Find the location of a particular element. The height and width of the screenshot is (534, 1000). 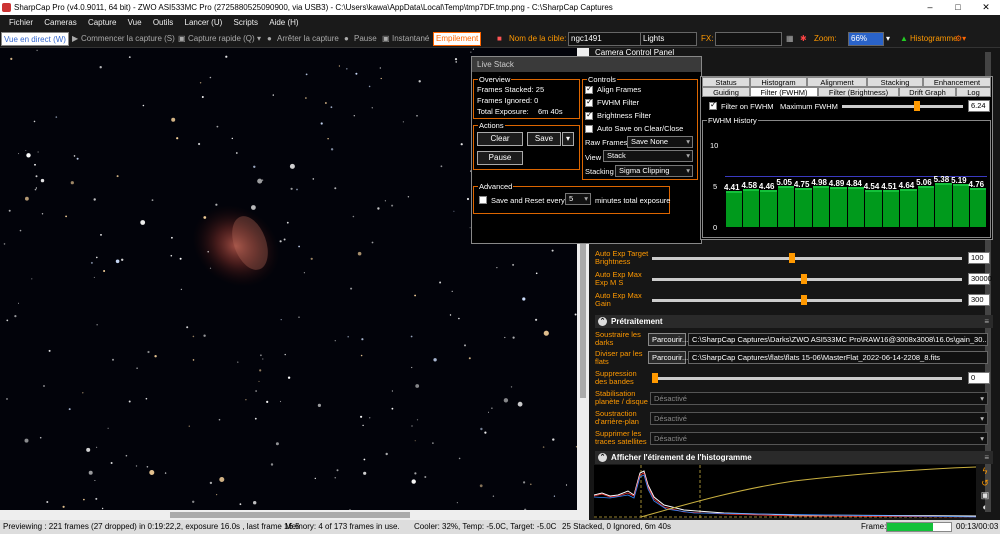

fwhm-filter-checkbox is located at coordinates (589, 102).